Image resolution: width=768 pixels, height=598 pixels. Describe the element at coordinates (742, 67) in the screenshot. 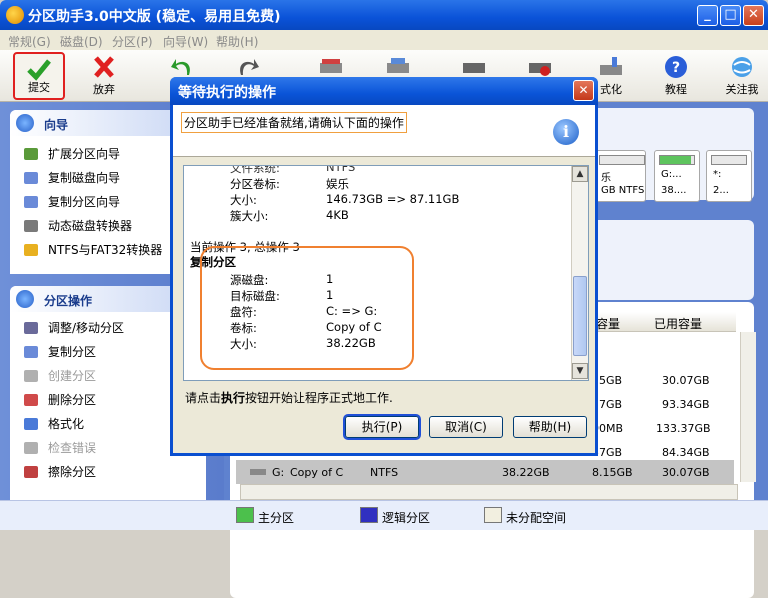

I see `globe-icon` at that location.